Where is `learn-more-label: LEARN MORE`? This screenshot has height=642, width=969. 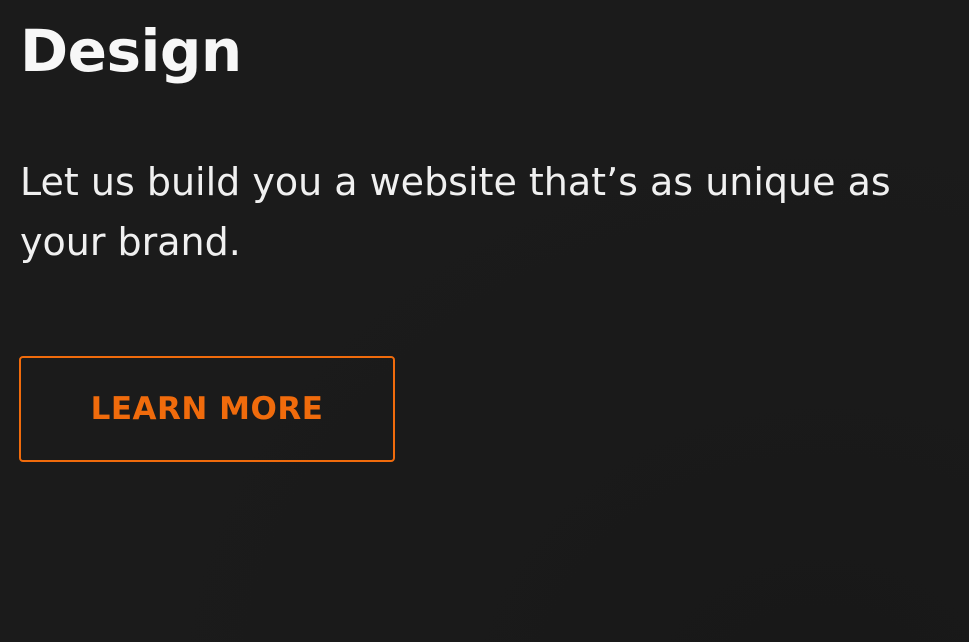 learn-more-label: LEARN MORE is located at coordinates (207, 409).